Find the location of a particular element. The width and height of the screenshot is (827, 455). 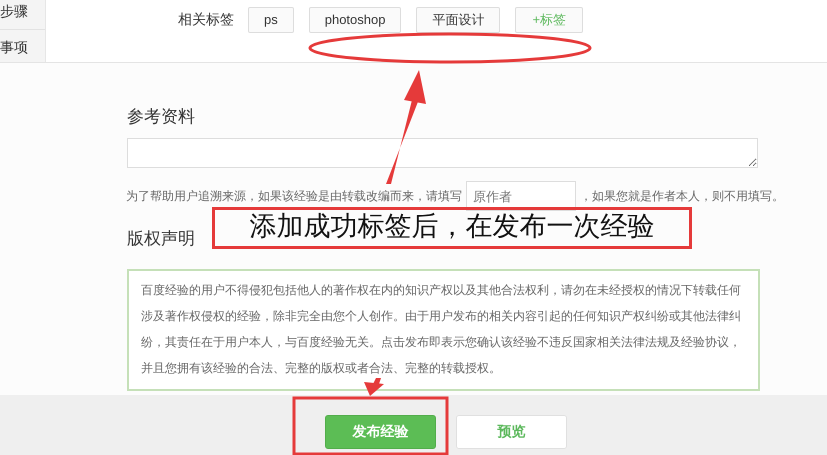

annotation-caption: 添加成功标签后，在发布一次经验 is located at coordinates (452, 226).